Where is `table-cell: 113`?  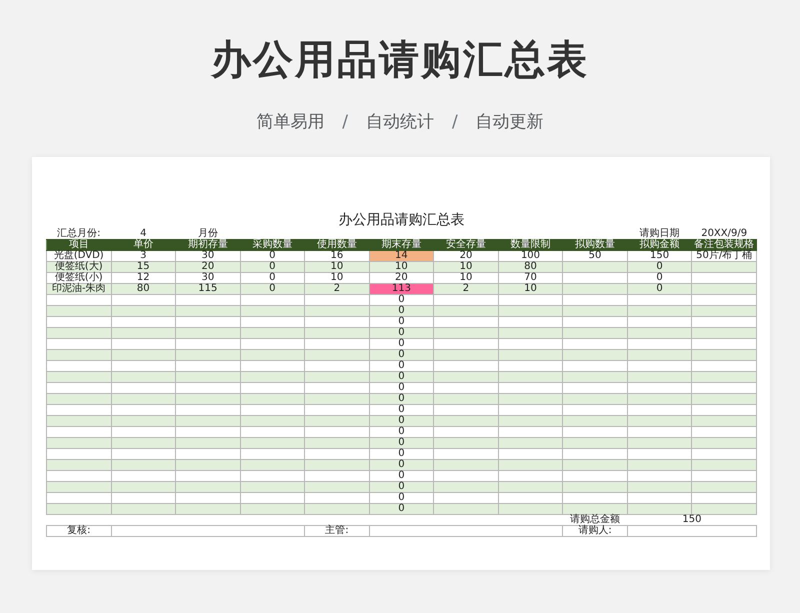
table-cell: 113 is located at coordinates (401, 289).